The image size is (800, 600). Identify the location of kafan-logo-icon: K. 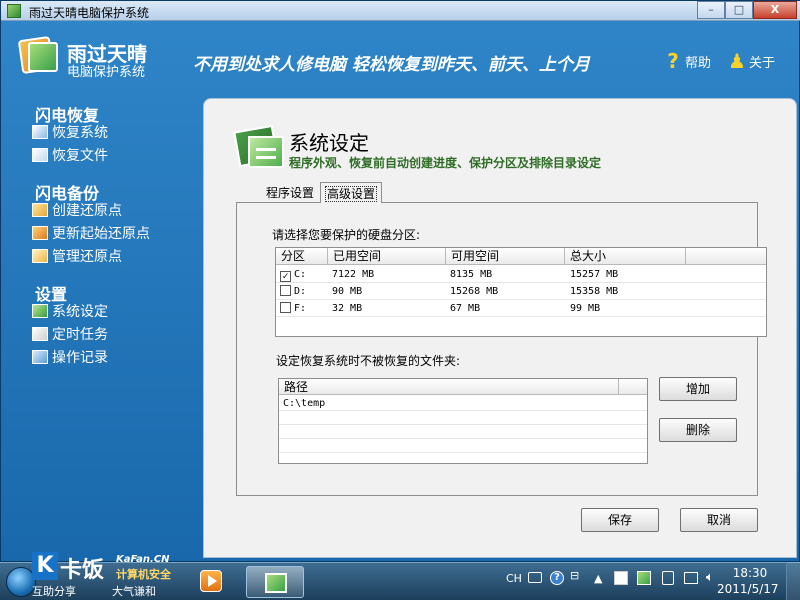
(45, 566).